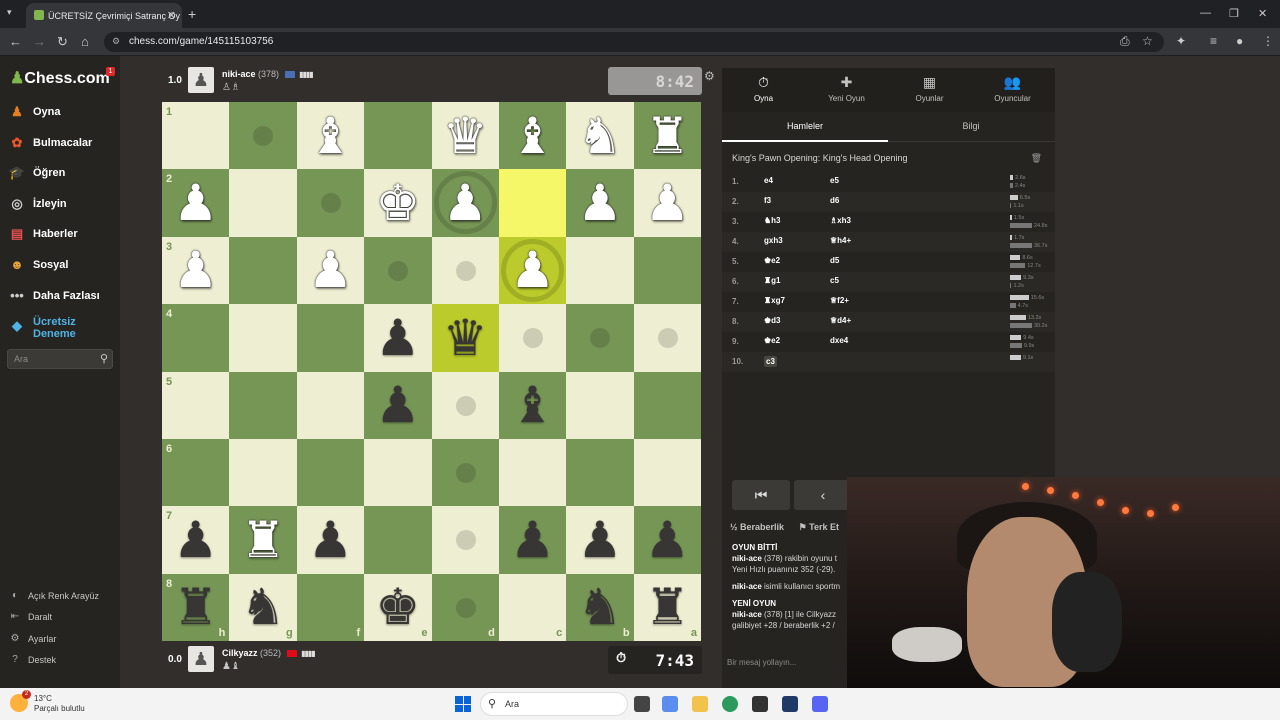 The image size is (1280, 720). Describe the element at coordinates (774, 300) in the screenshot. I see `white-move: ♜xg7` at that location.